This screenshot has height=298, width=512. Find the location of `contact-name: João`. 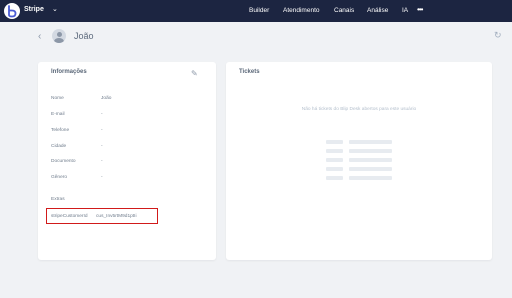

contact-name: João is located at coordinates (84, 36).